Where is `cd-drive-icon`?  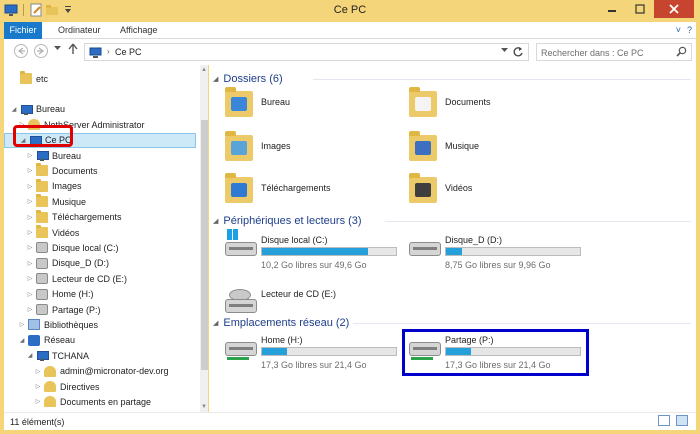 cd-drive-icon is located at coordinates (241, 298).